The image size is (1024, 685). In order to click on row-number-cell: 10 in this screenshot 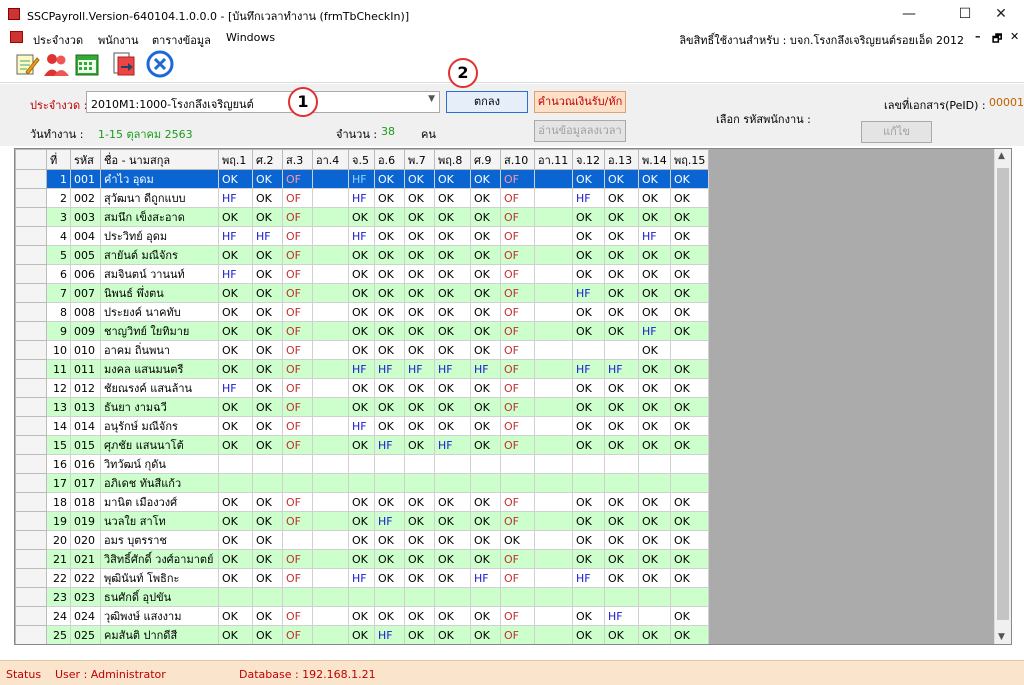, I will do `click(58, 350)`.